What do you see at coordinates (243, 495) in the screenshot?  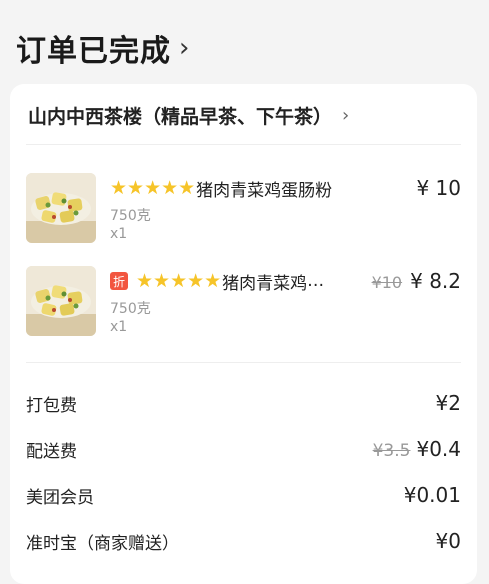 I see `fee-row-membership: 美团会员 ¥0.01` at bounding box center [243, 495].